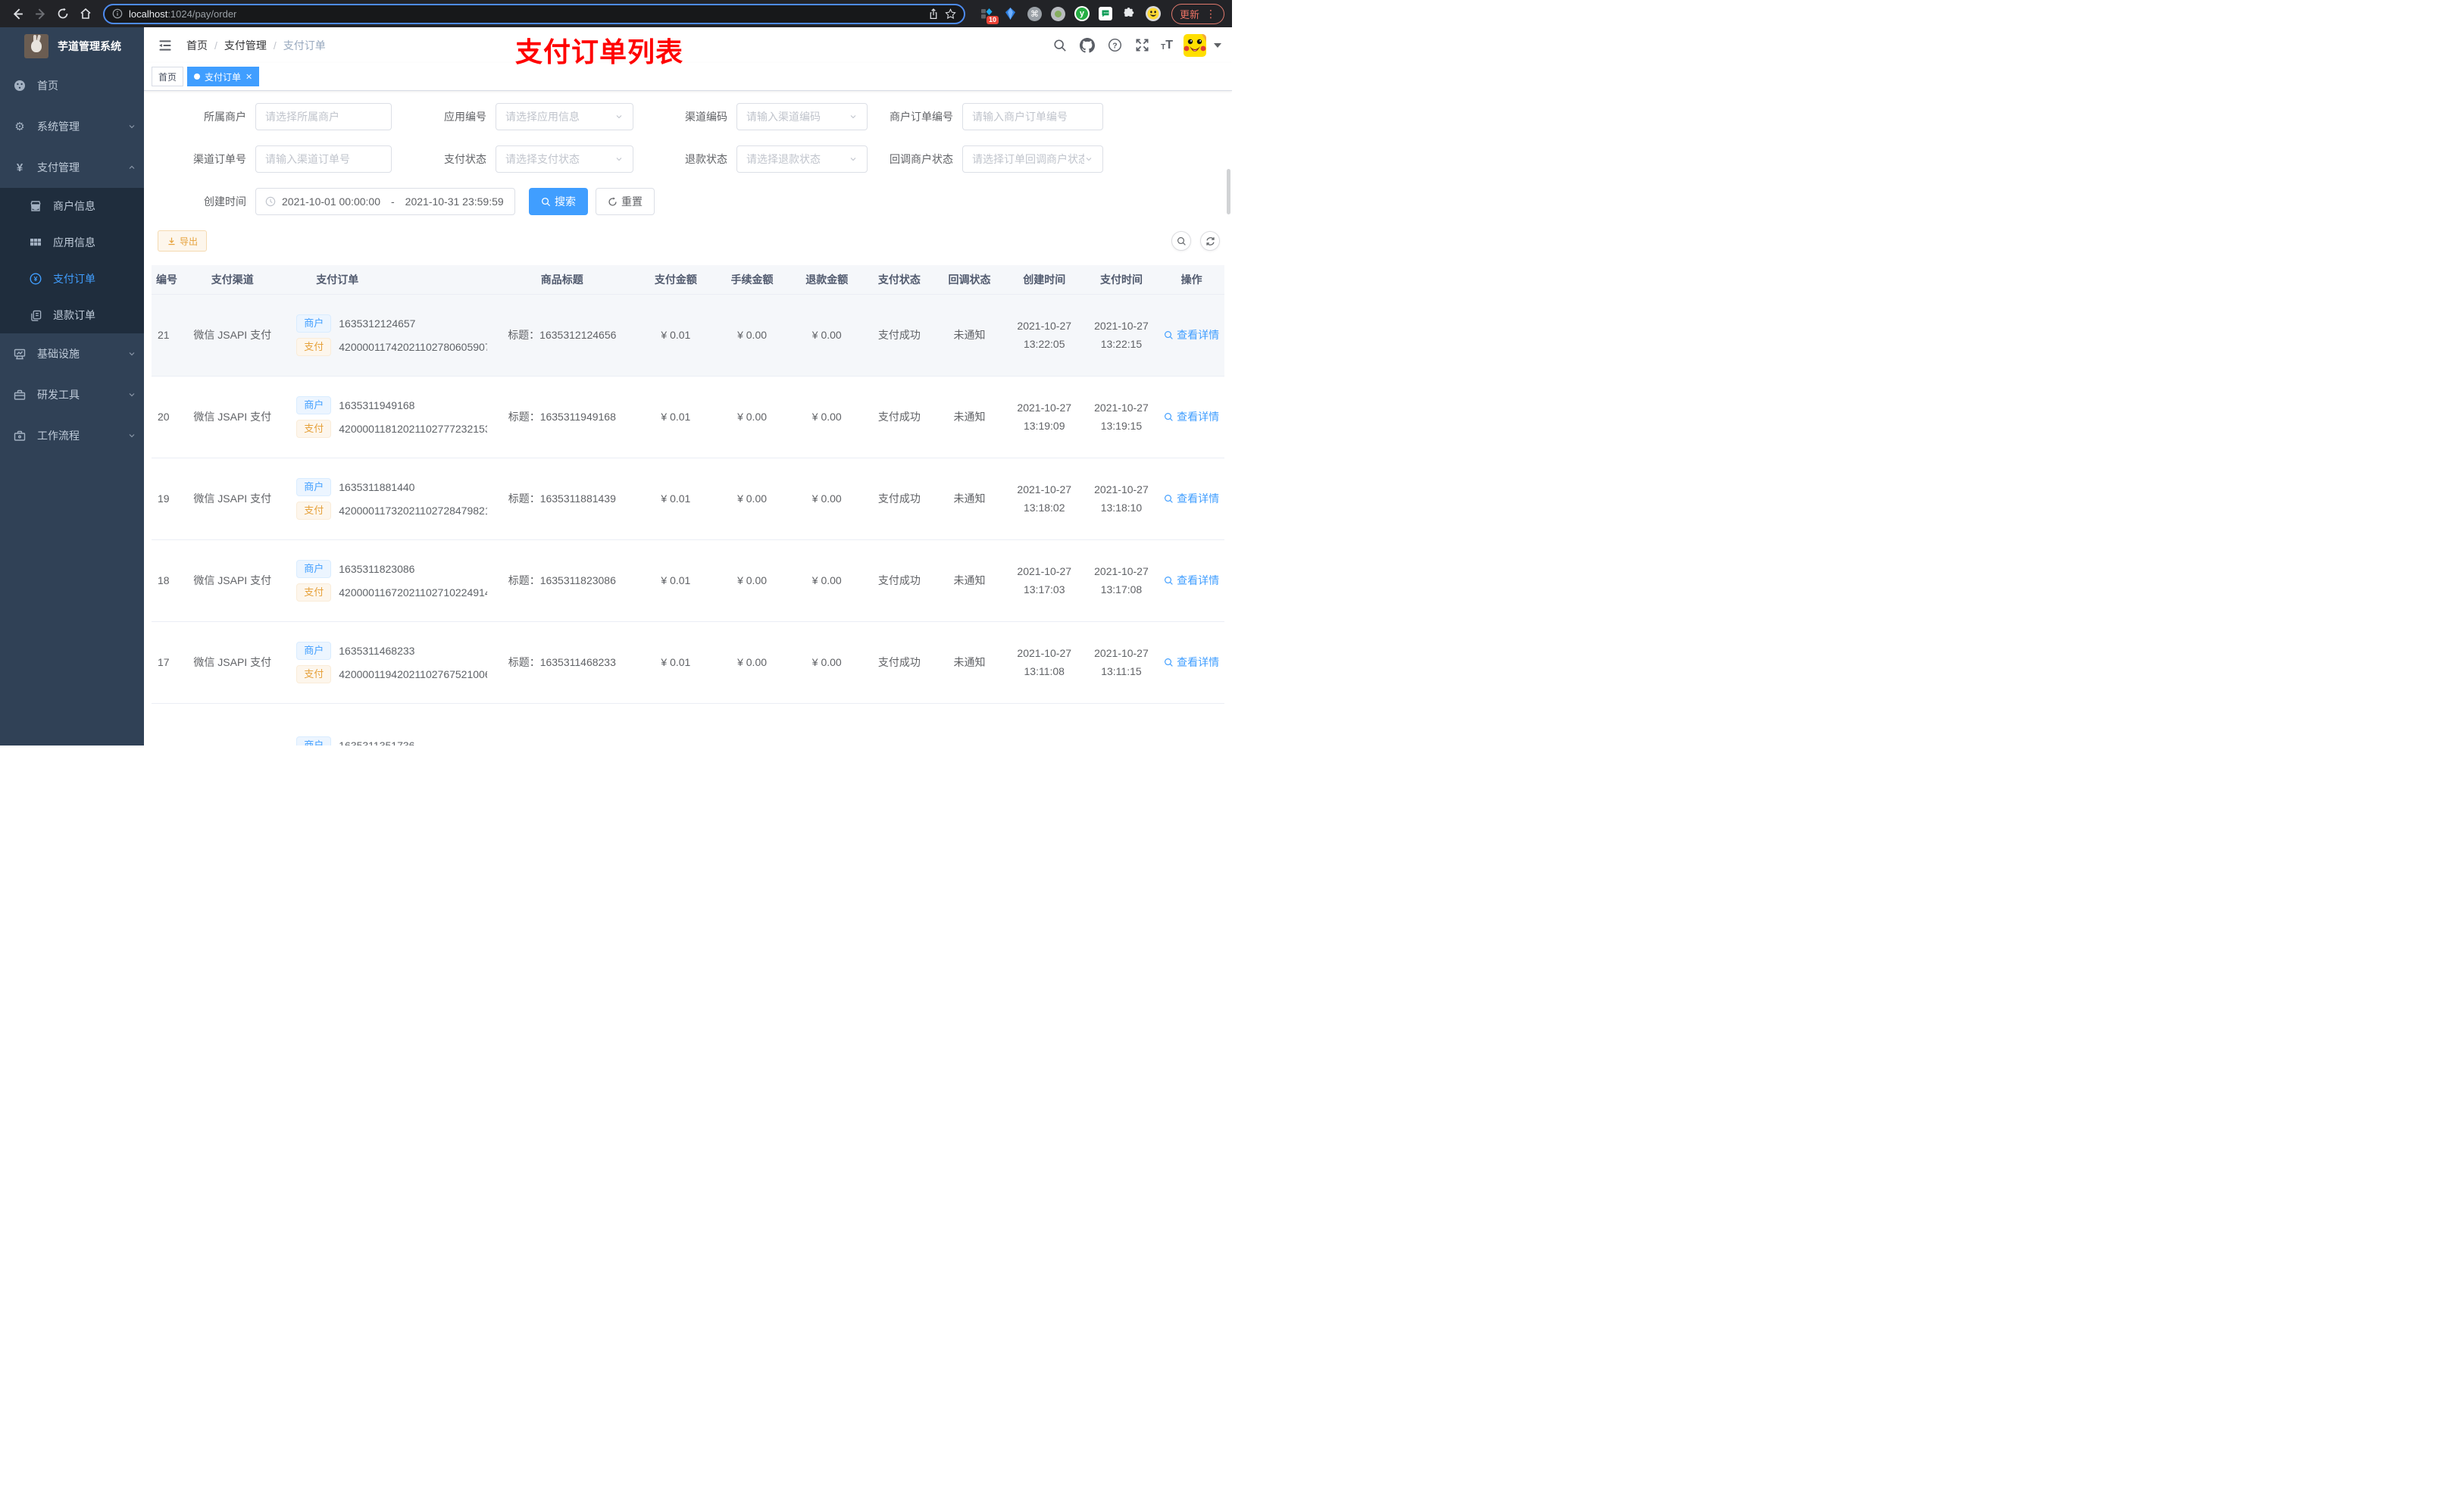 This screenshot has height=1491, width=2464. What do you see at coordinates (558, 201) in the screenshot?
I see `search-button: 搜索` at bounding box center [558, 201].